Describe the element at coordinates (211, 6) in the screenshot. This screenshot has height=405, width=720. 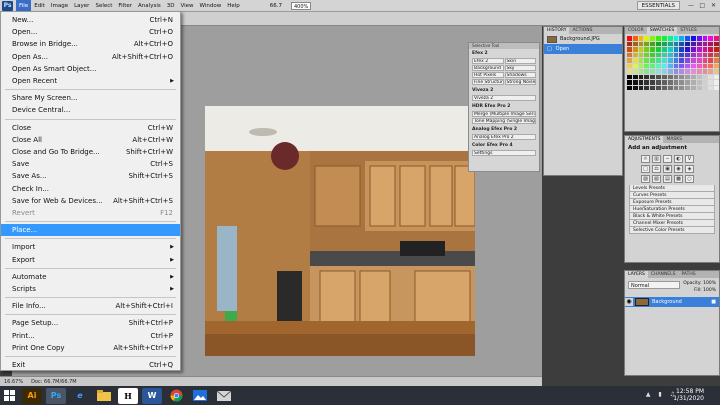
I see `menu-window: Window` at that location.